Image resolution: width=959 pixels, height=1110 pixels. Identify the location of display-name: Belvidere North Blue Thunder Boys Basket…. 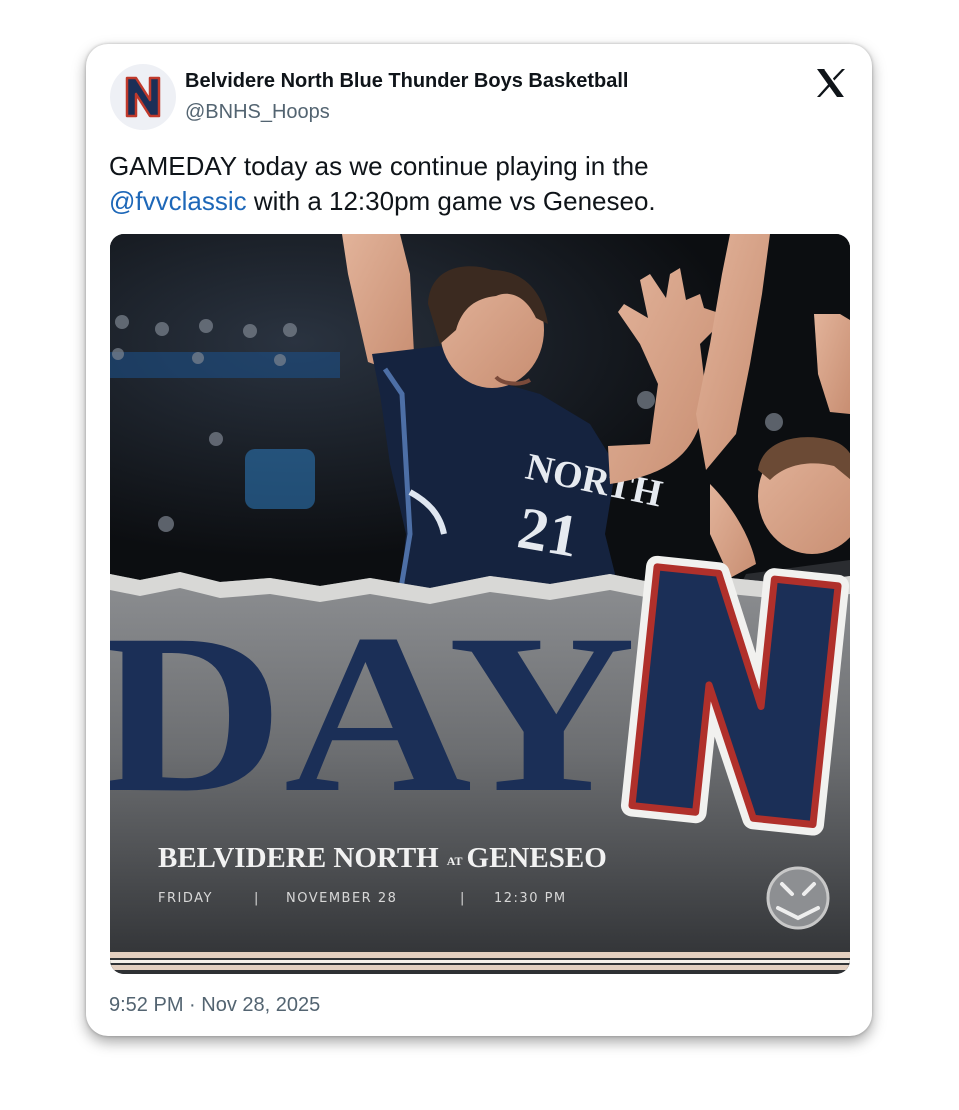
(406, 81).